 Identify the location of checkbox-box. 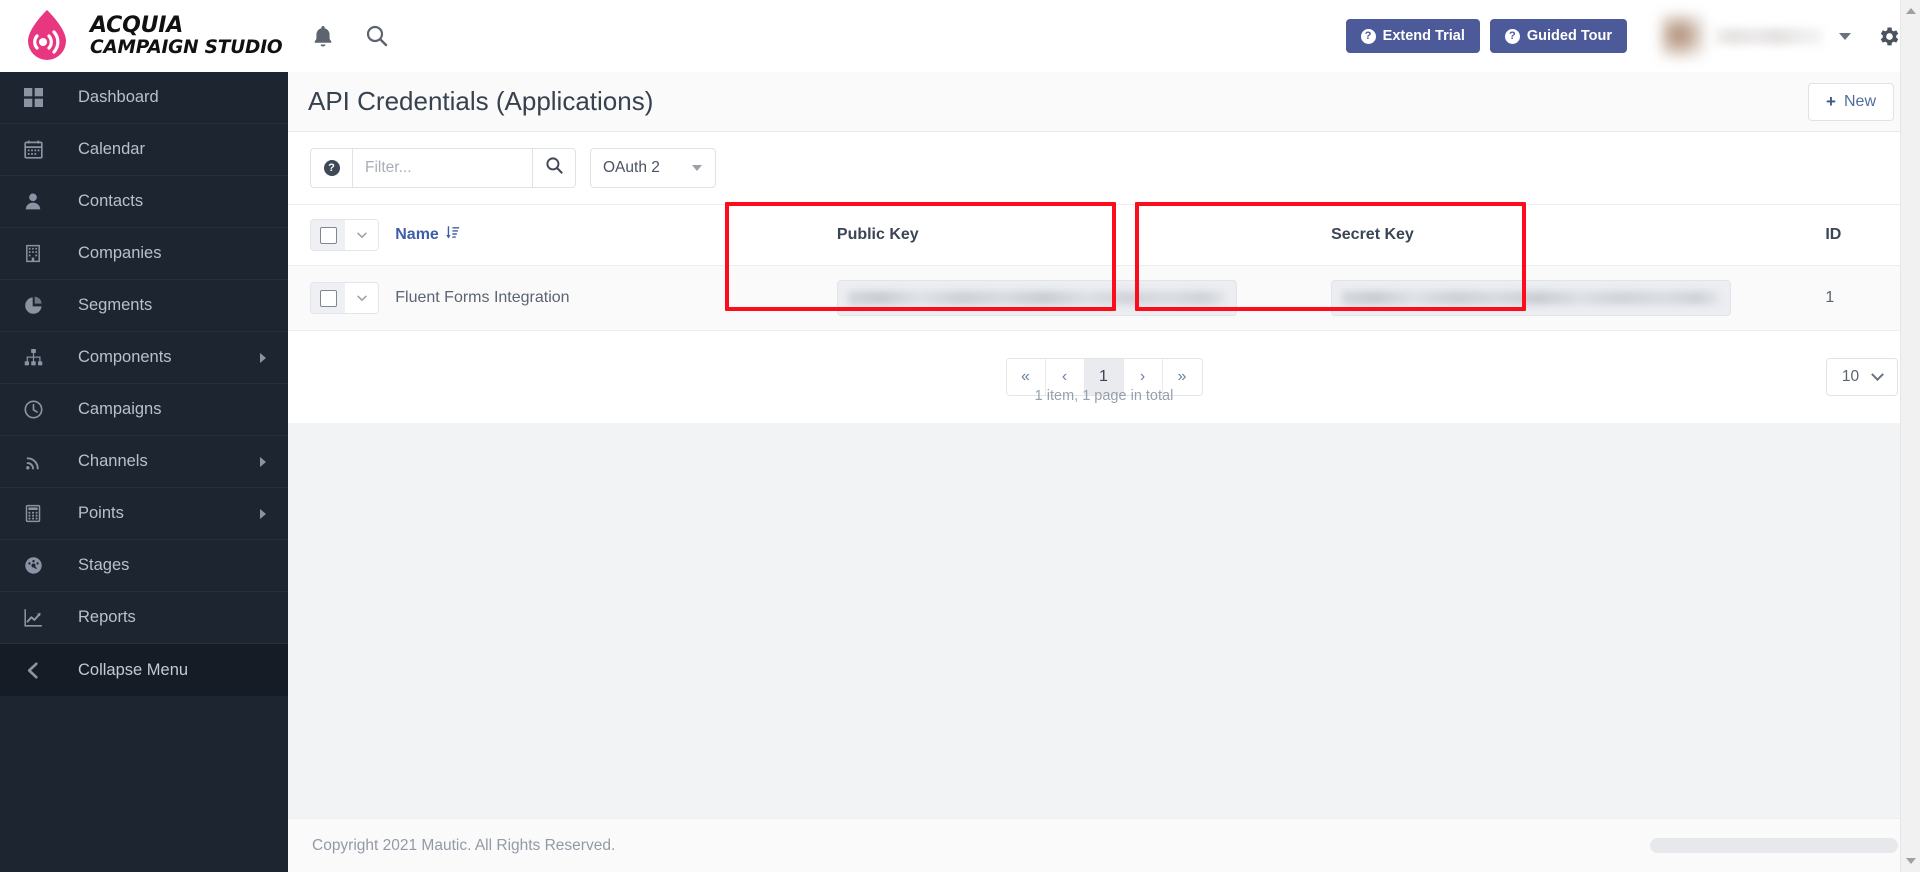
(328, 298).